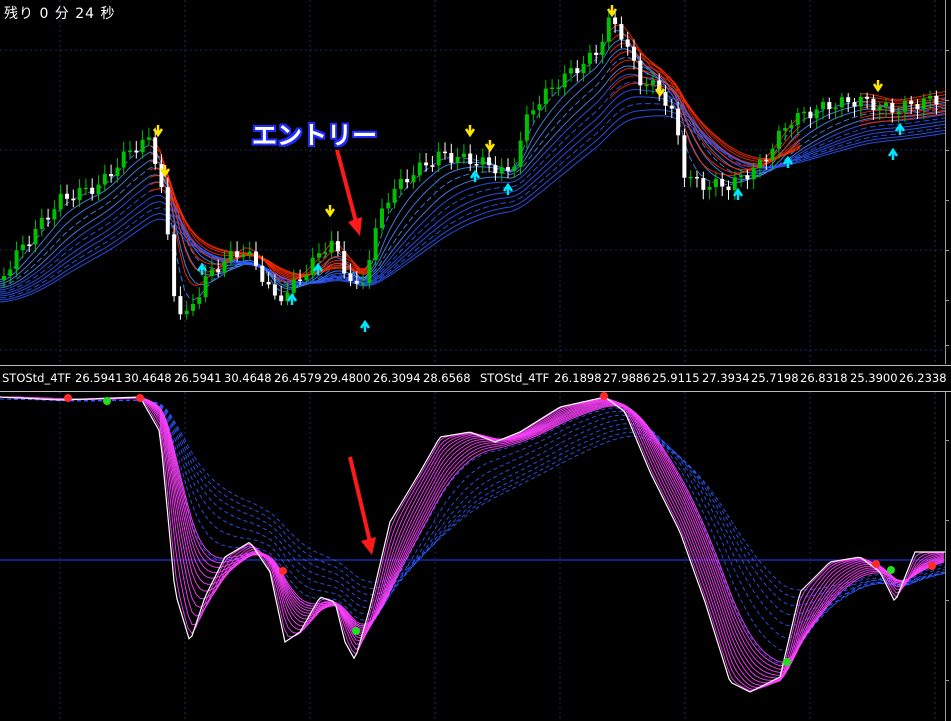 The image size is (951, 721). What do you see at coordinates (60, 14) in the screenshot?
I see `candle-countdown-timer: 残り 0 分 24 秒` at bounding box center [60, 14].